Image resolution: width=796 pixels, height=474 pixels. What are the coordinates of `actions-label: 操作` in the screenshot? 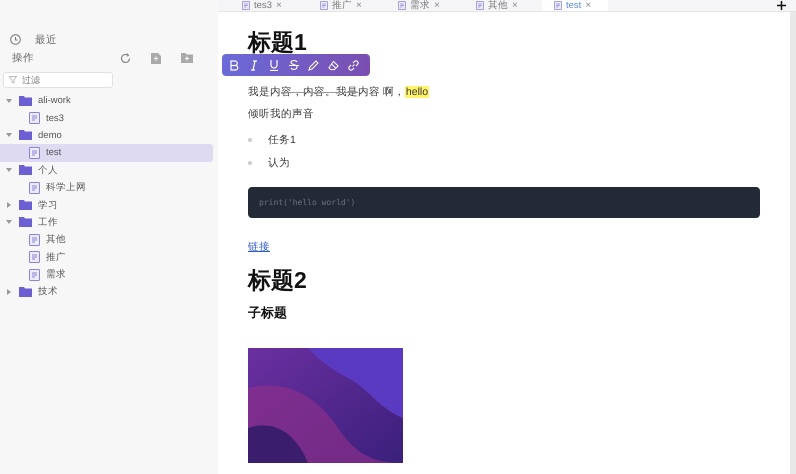 It's located at (23, 58).